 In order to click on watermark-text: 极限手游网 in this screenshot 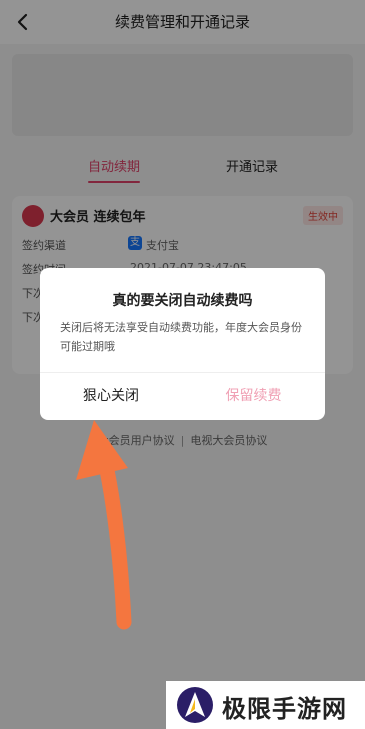, I will do `click(284, 708)`.